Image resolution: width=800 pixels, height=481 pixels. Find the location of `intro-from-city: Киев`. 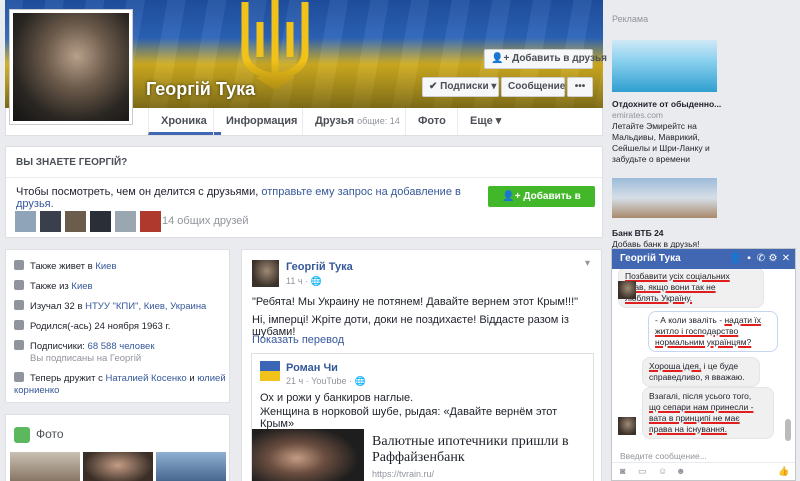

intro-from-city: Киев is located at coordinates (81, 286).